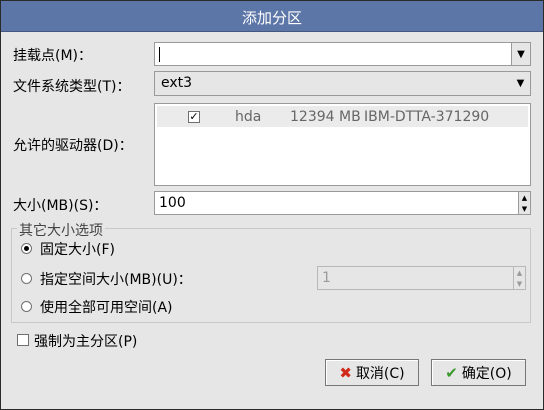  I want to click on mount-point-dropdown-button: ▼, so click(520, 54).